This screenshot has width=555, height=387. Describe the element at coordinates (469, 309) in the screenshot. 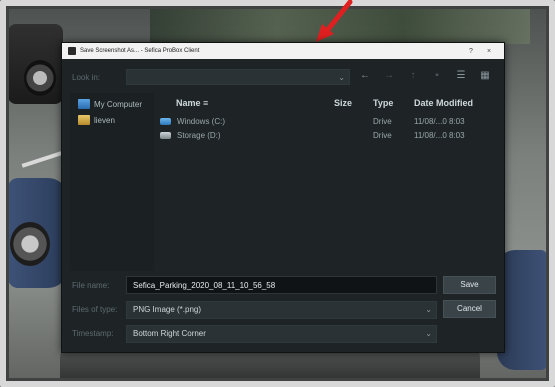

I see `cancel-button: Cancel` at that location.